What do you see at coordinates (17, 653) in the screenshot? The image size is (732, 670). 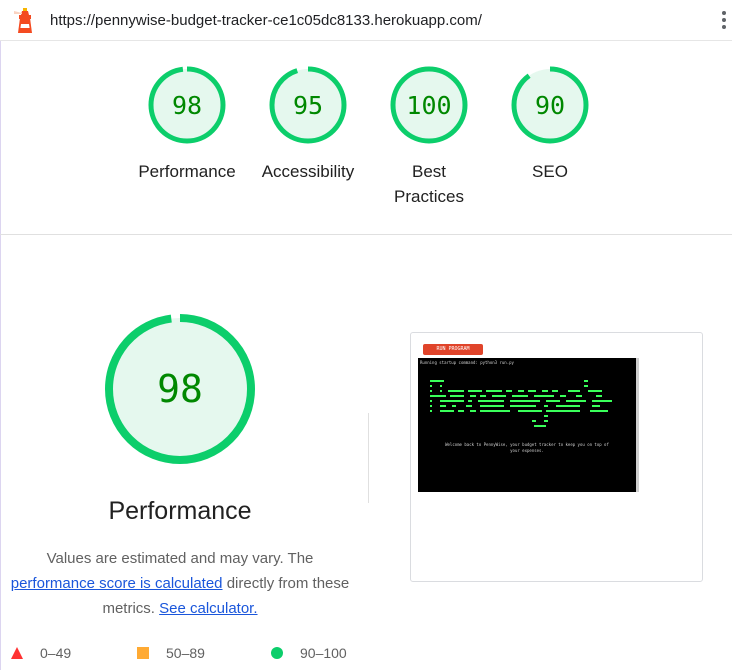 I see `triangle-icon` at bounding box center [17, 653].